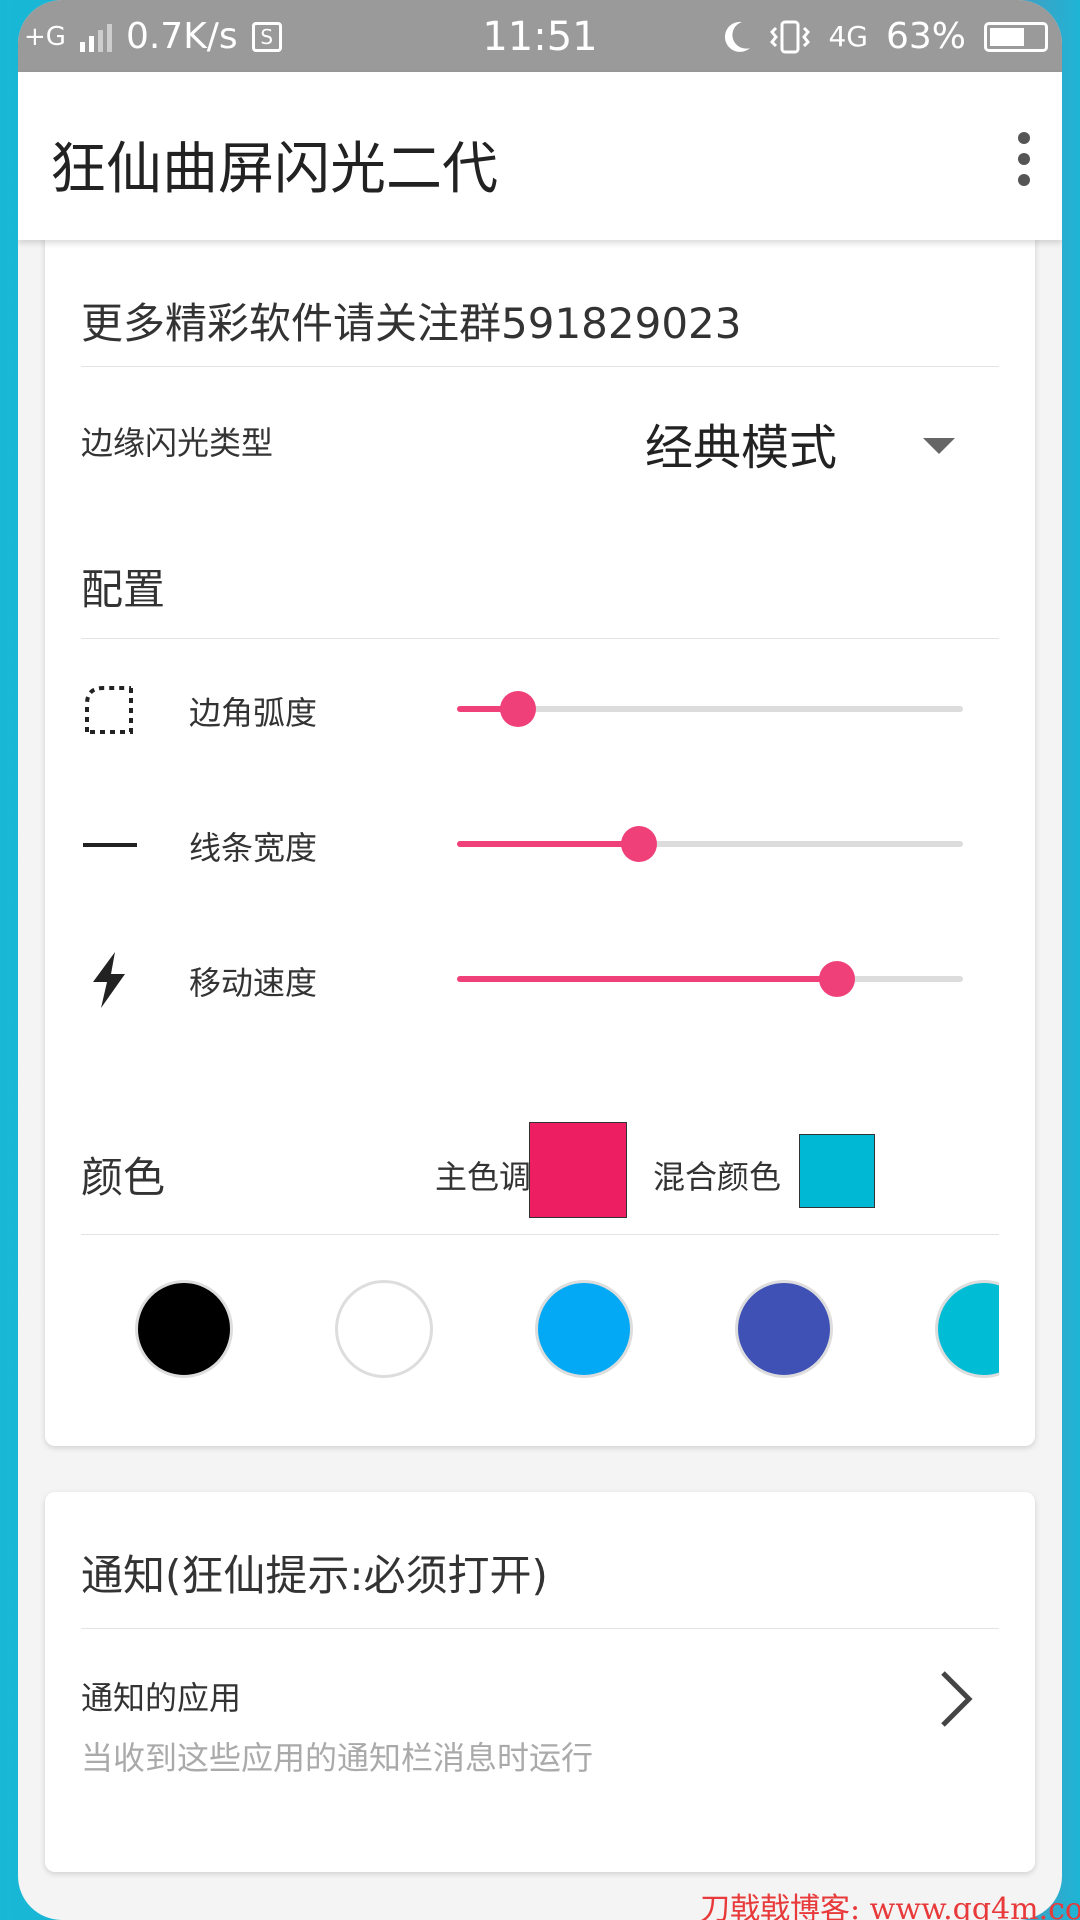 The height and width of the screenshot is (1920, 1080). What do you see at coordinates (411, 323) in the screenshot?
I see `group-notice: 更多精彩软件请关注群591829023` at bounding box center [411, 323].